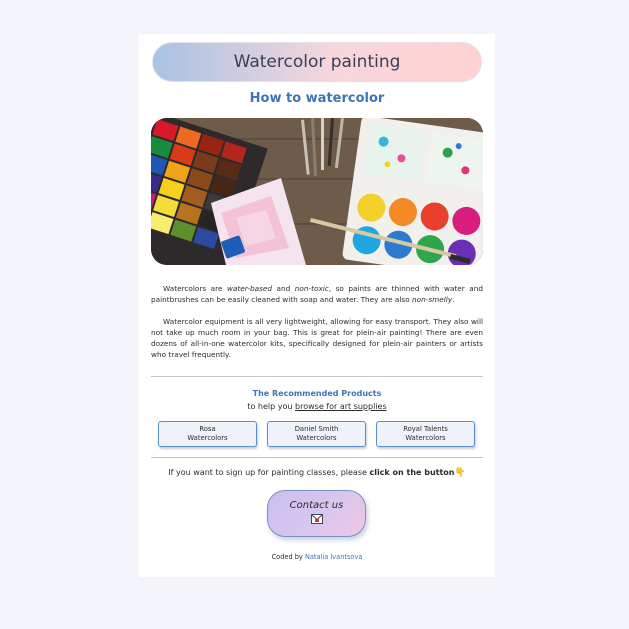  Describe the element at coordinates (317, 98) in the screenshot. I see `section-title: How to watercolor` at that location.